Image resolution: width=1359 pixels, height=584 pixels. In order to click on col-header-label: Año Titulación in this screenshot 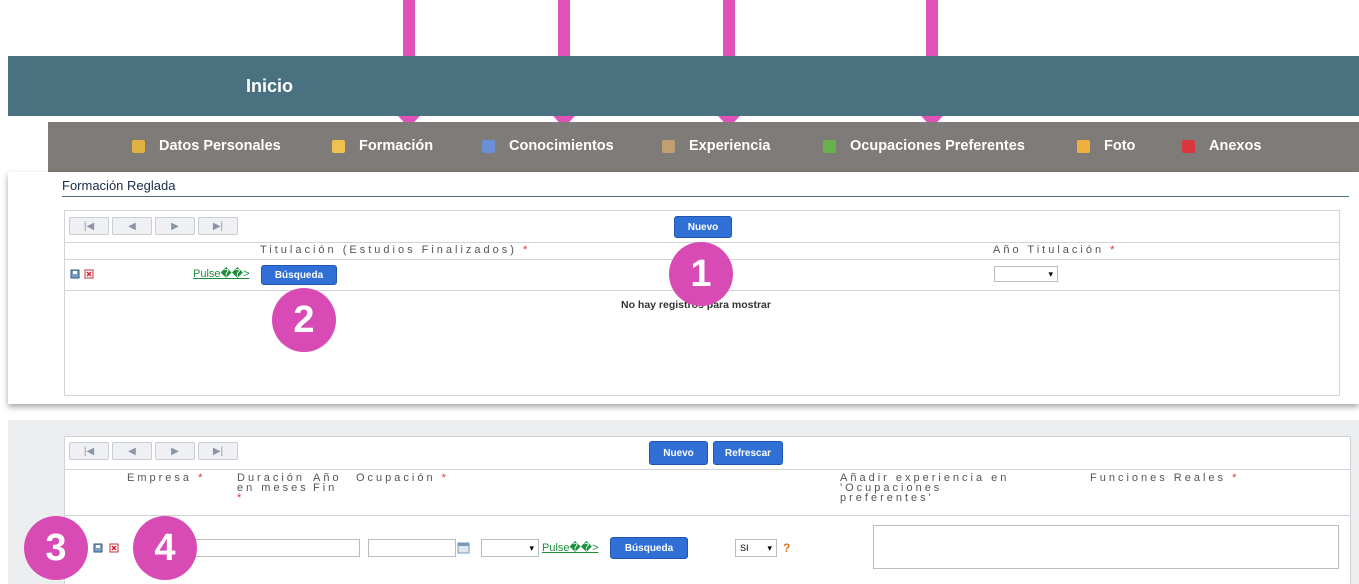, I will do `click(1049, 250)`.